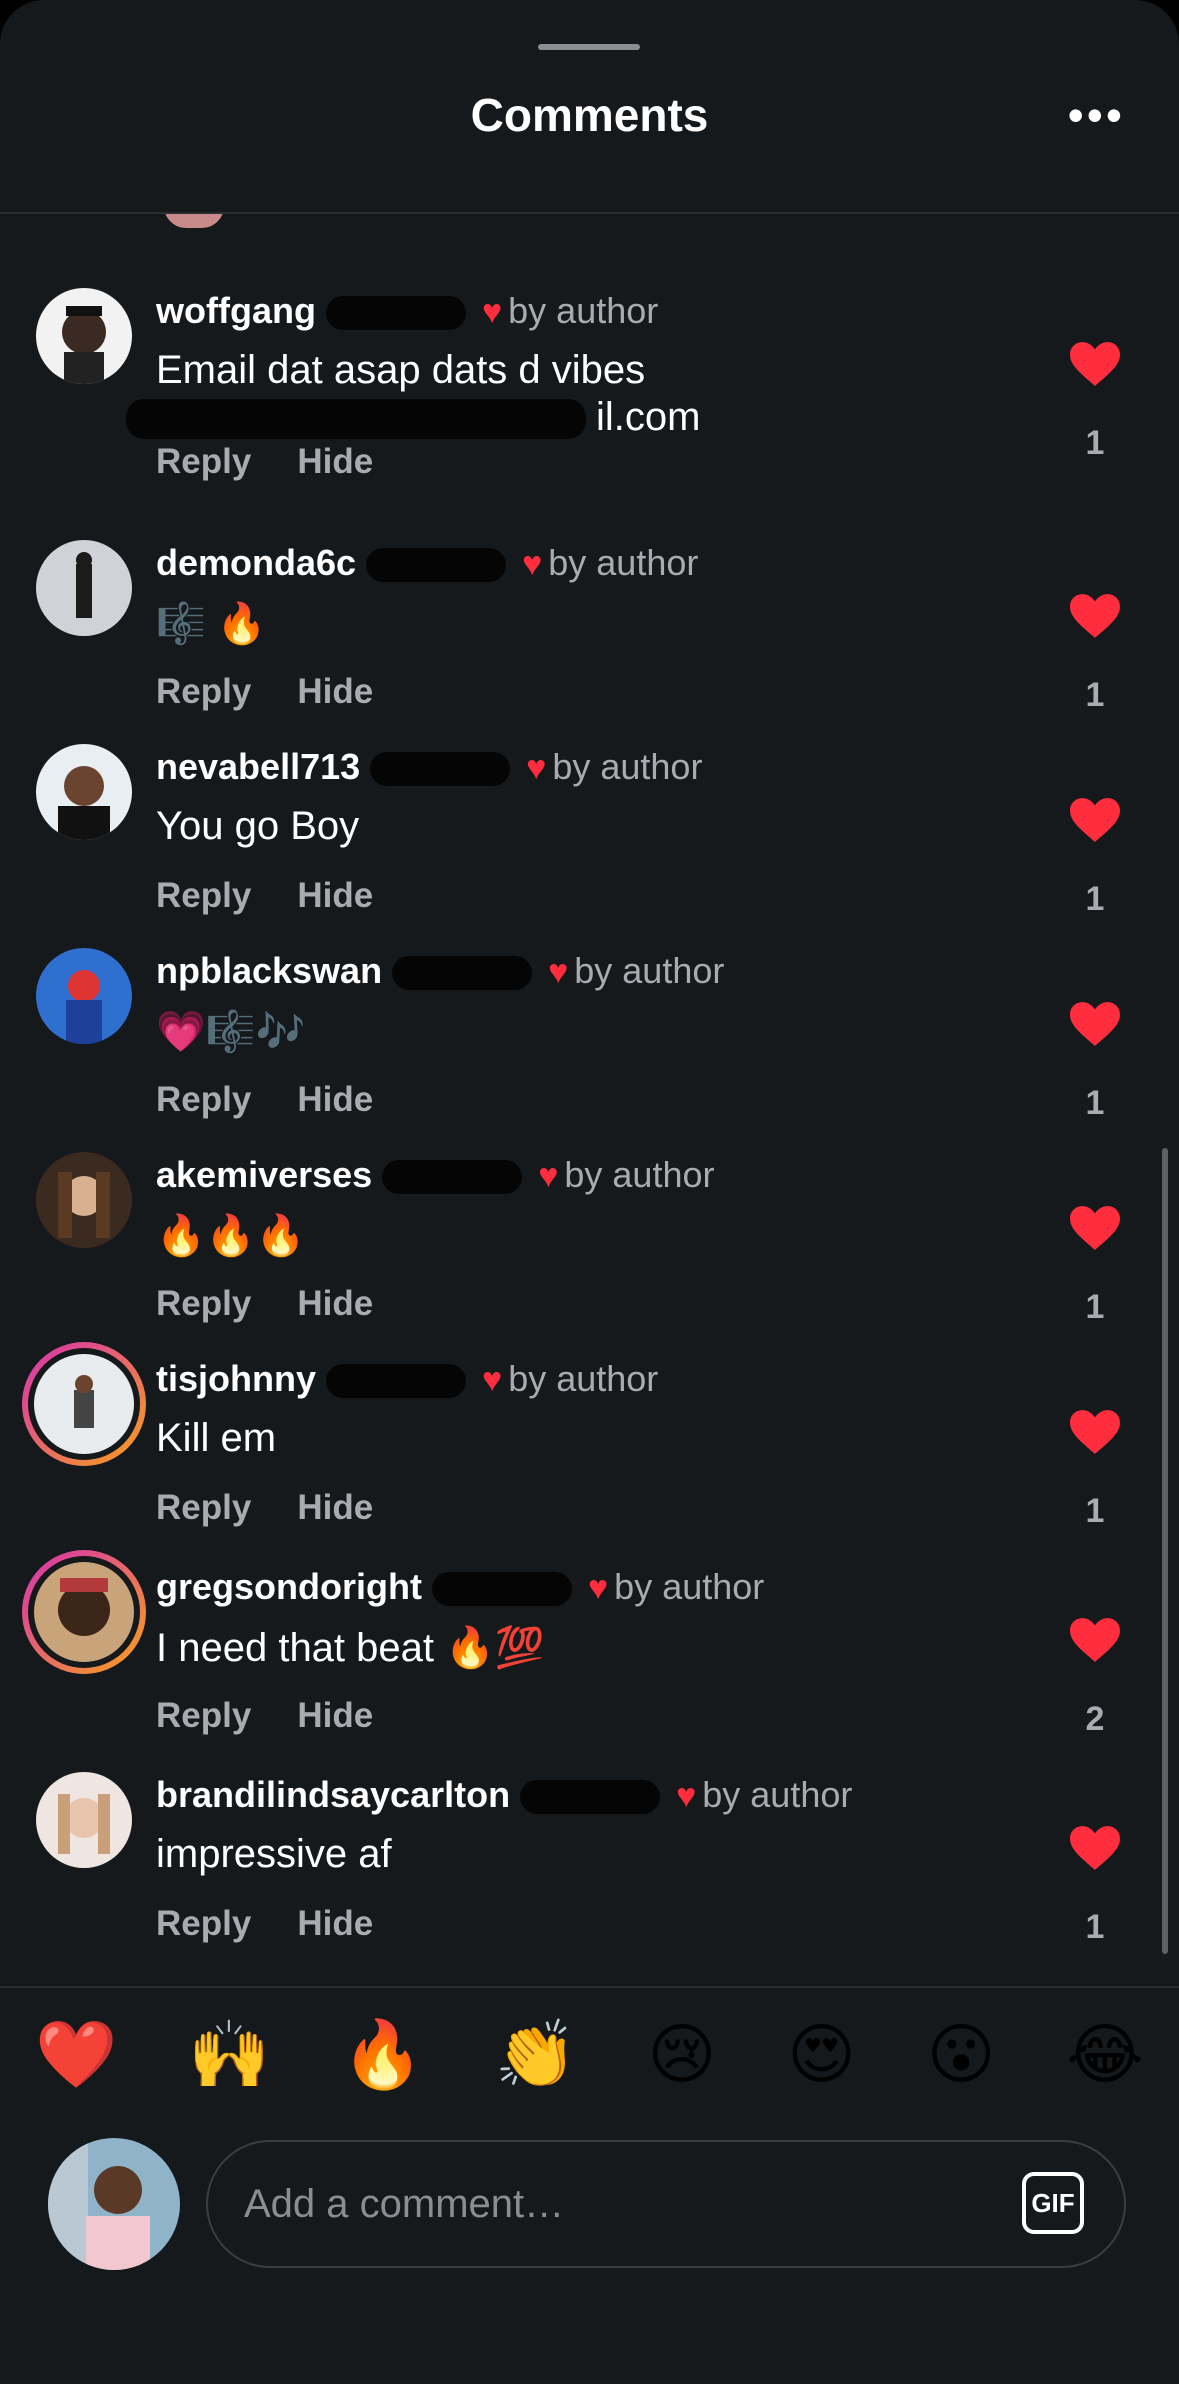 This screenshot has height=2384, width=1179. What do you see at coordinates (589, 1033) in the screenshot?
I see `comment-item: npblackswan ♥ by author 💗🎼🎶 Reply Hide 1` at bounding box center [589, 1033].